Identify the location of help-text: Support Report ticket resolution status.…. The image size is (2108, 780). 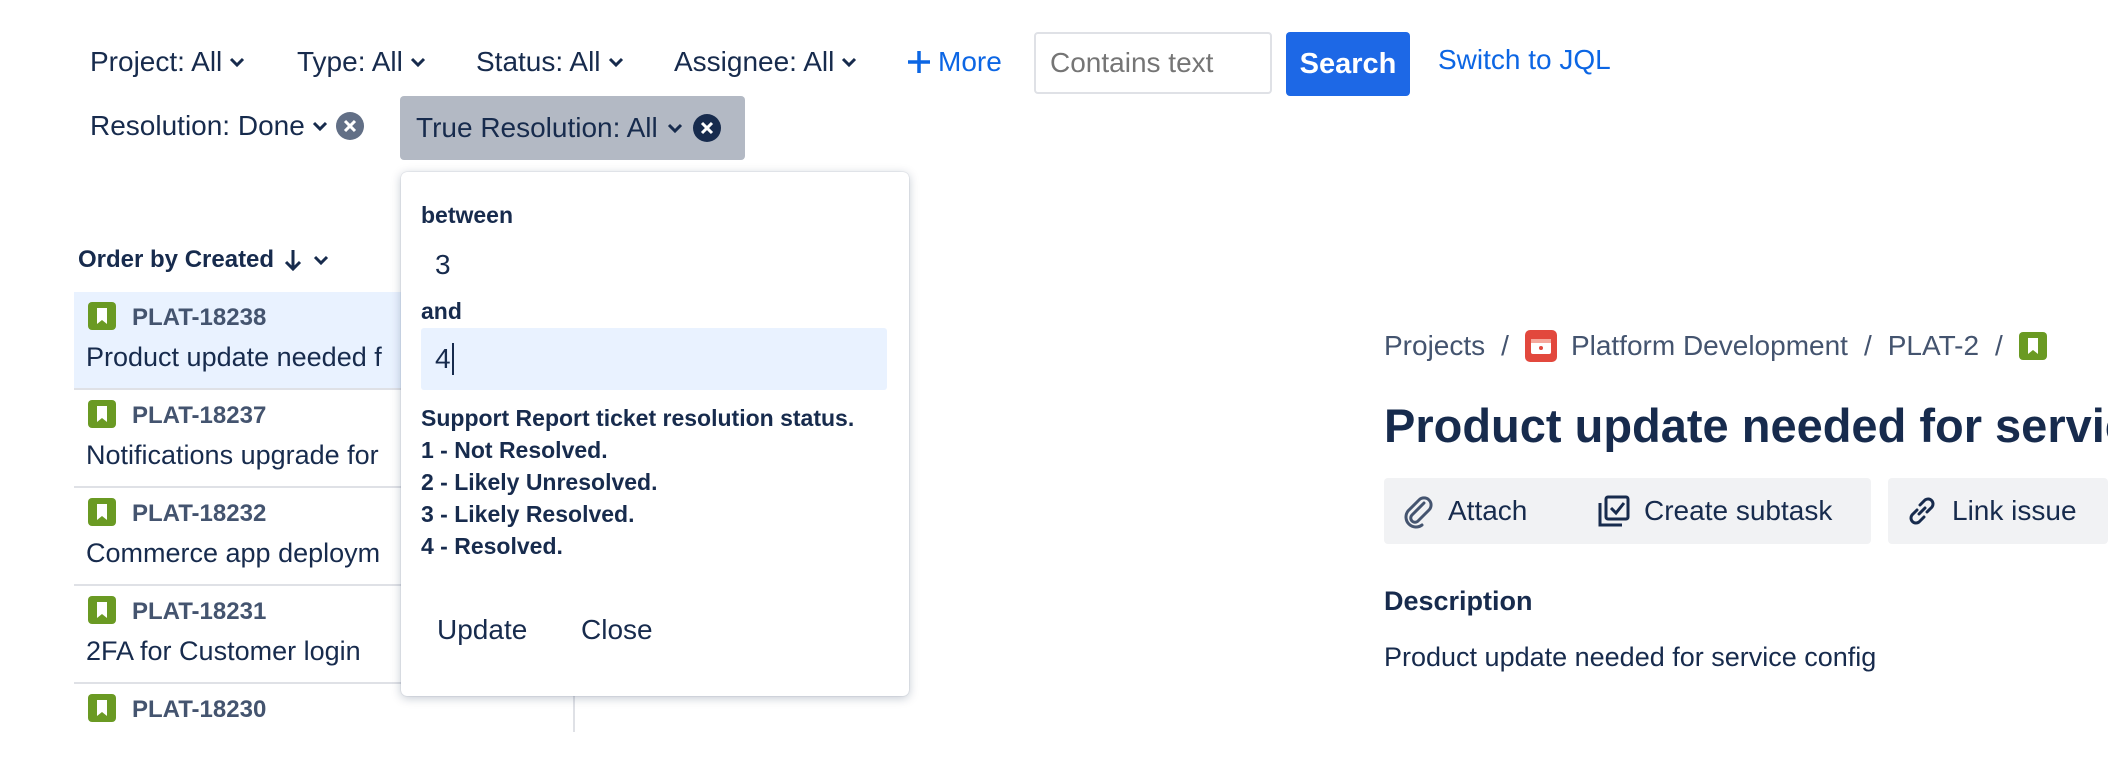
(637, 482).